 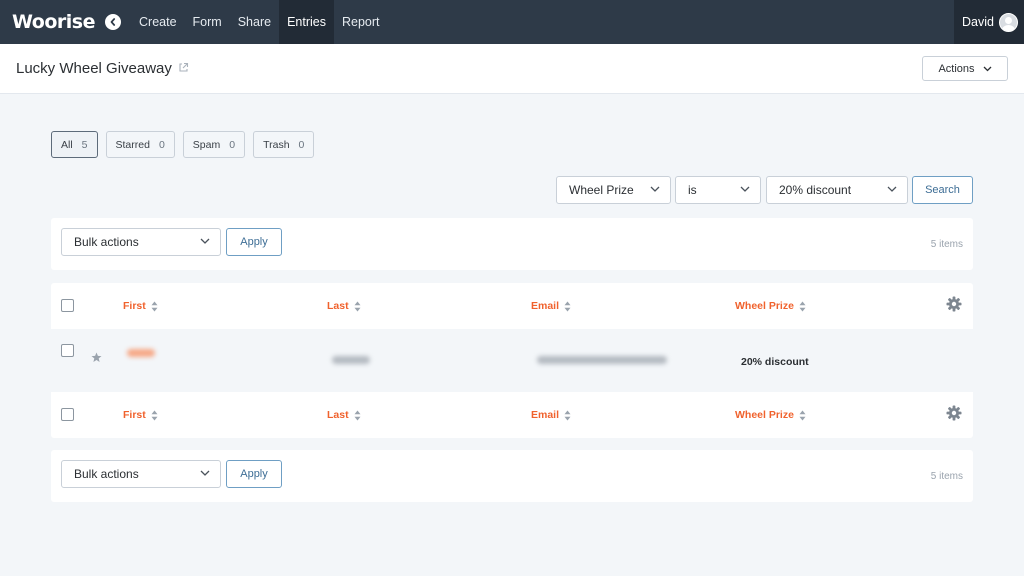 What do you see at coordinates (775, 362) in the screenshot?
I see `wheel-prize-cell: 20% discount` at bounding box center [775, 362].